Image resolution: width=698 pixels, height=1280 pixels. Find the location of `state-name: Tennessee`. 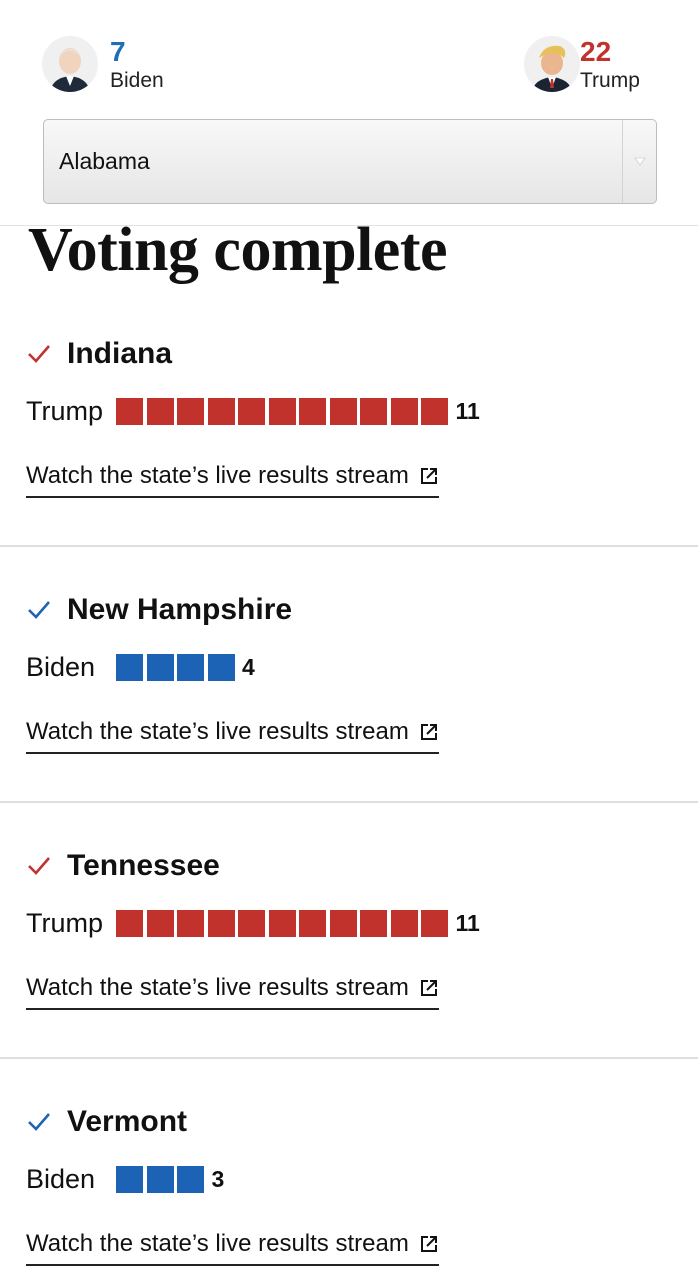

state-name: Tennessee is located at coordinates (143, 865).